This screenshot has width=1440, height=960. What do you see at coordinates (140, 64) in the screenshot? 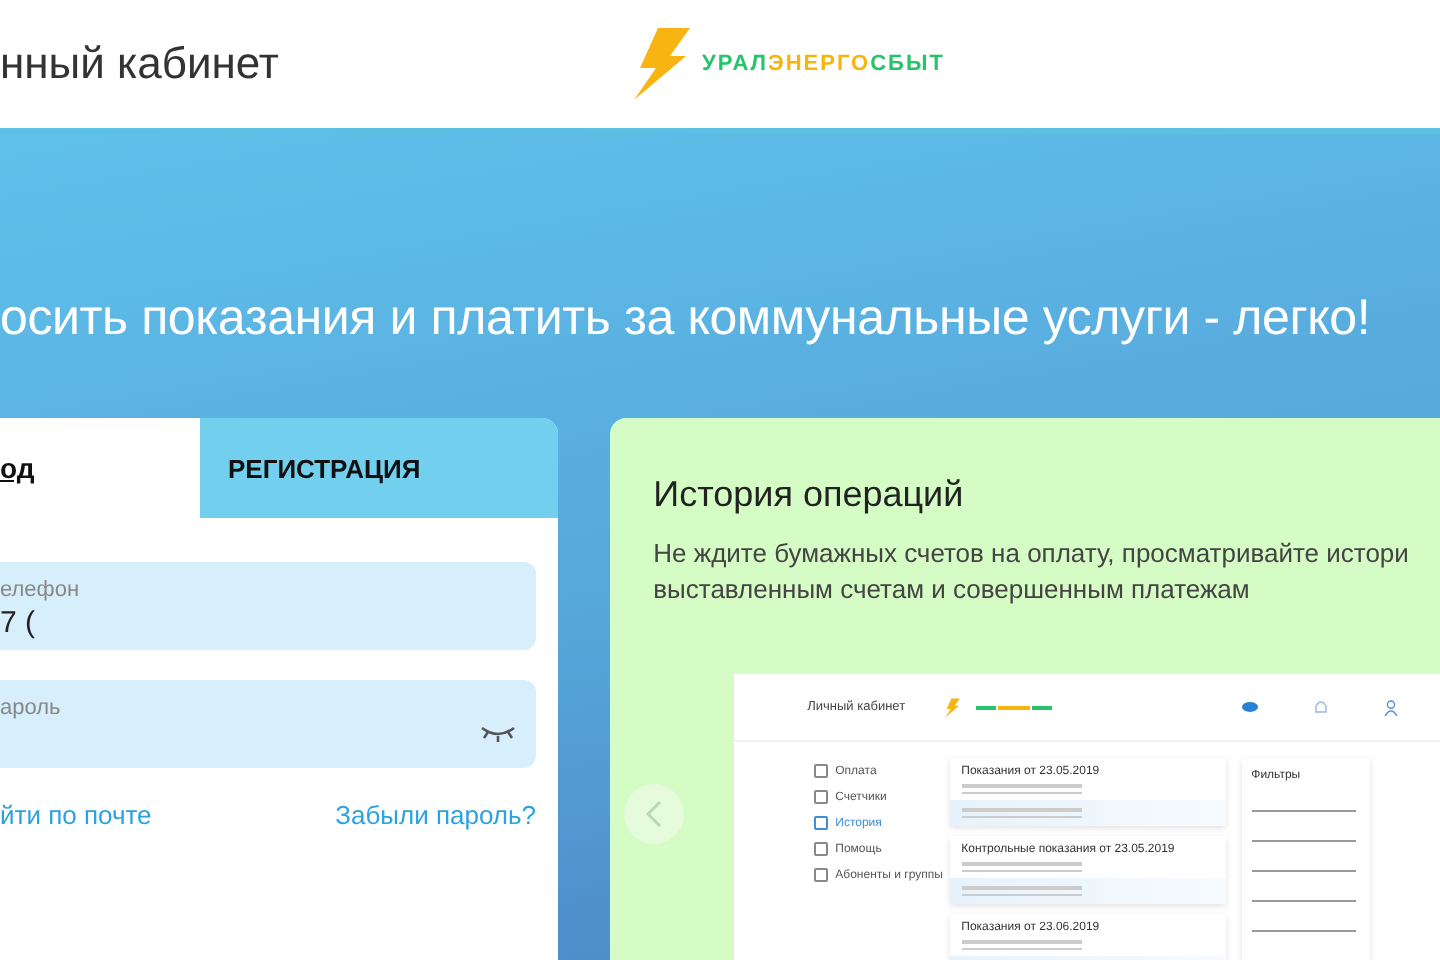
I see `page-title: нный кабинет` at bounding box center [140, 64].